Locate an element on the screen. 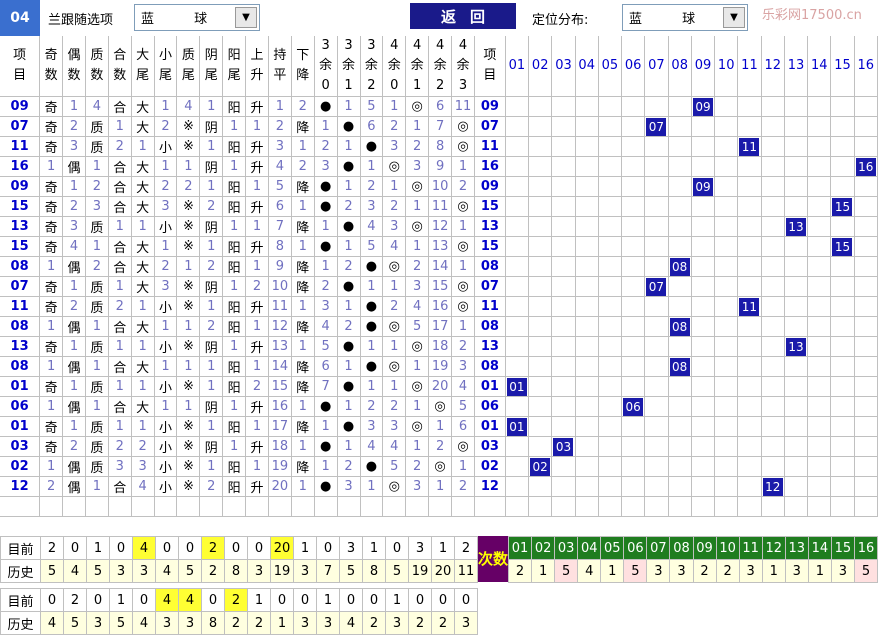 The width and height of the screenshot is (878, 635). ball-count: 3 is located at coordinates (750, 571).